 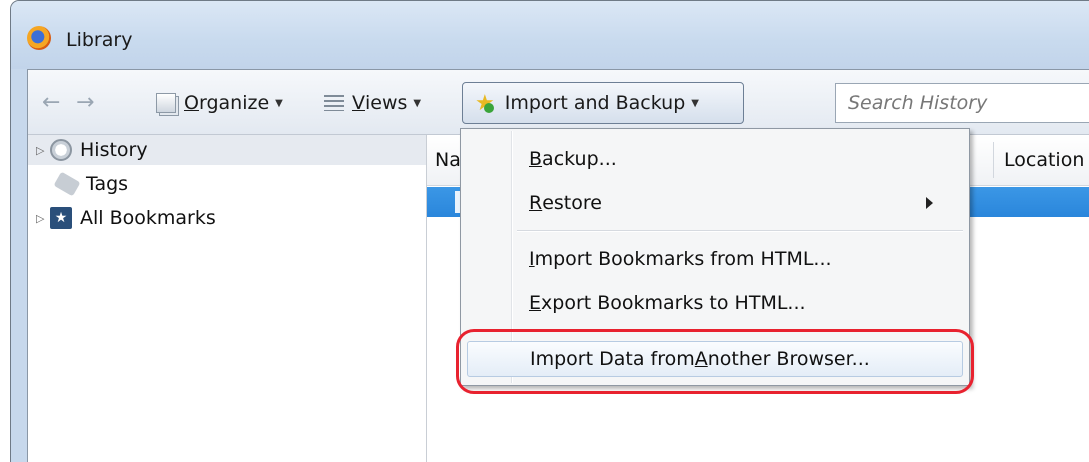 What do you see at coordinates (695, 103) in the screenshot?
I see `import-backup-dropdown-icon: ▼` at bounding box center [695, 103].